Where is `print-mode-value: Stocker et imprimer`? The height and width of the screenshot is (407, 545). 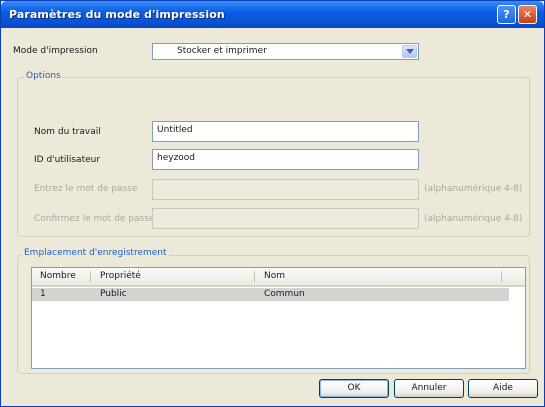 print-mode-value: Stocker et imprimer is located at coordinates (222, 51).